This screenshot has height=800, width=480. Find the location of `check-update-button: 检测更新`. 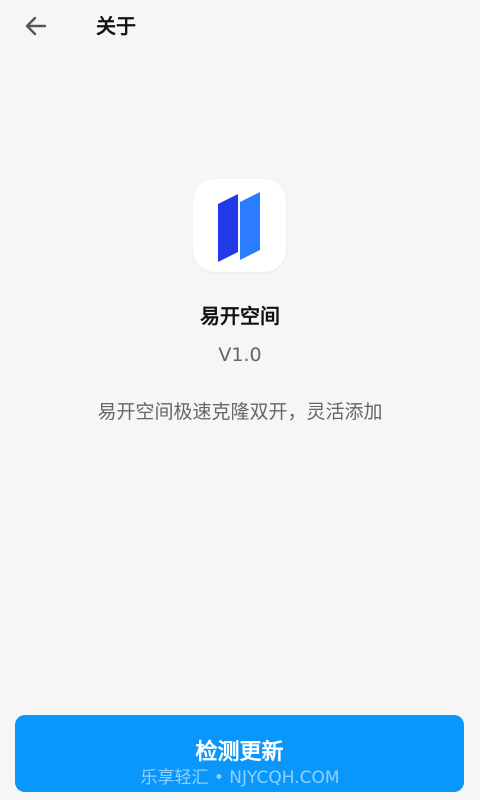

check-update-button: 检测更新 is located at coordinates (239, 753).